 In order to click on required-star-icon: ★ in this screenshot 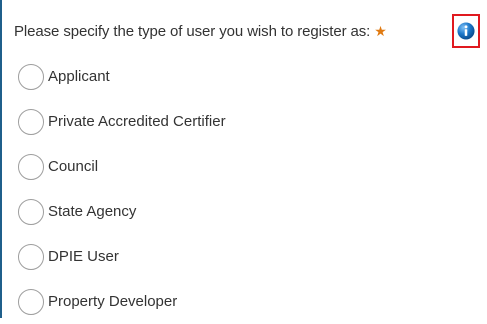, I will do `click(380, 31)`.